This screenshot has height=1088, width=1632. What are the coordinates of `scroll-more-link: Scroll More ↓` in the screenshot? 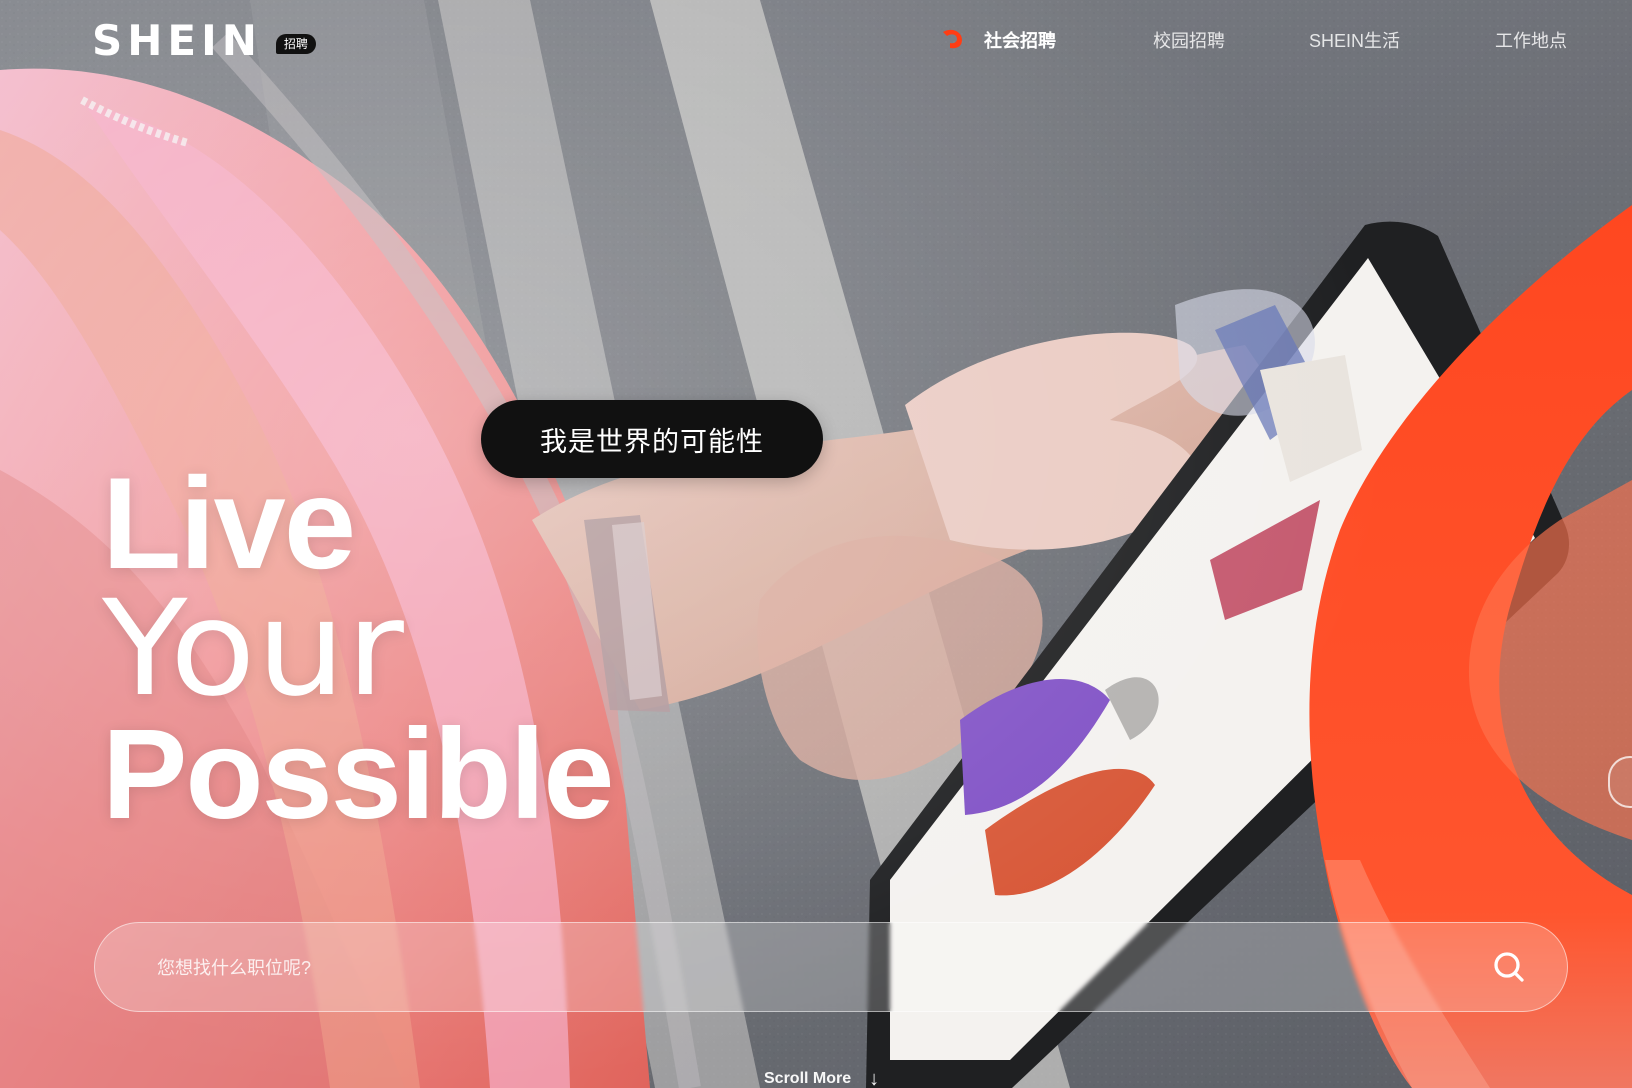 It's located at (822, 1078).